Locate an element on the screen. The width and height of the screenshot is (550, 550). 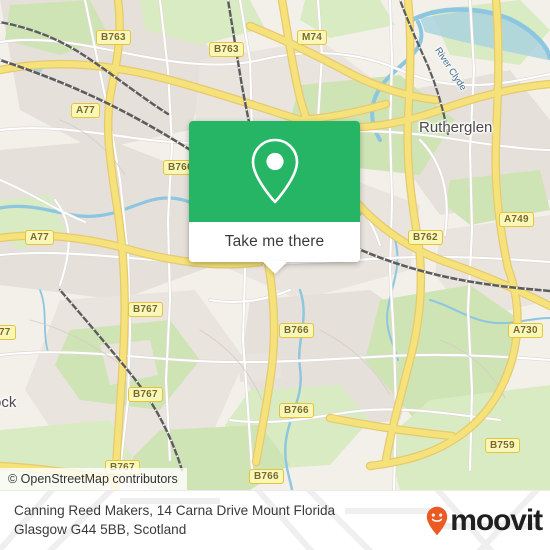
location-pin-icon is located at coordinates (274, 170).